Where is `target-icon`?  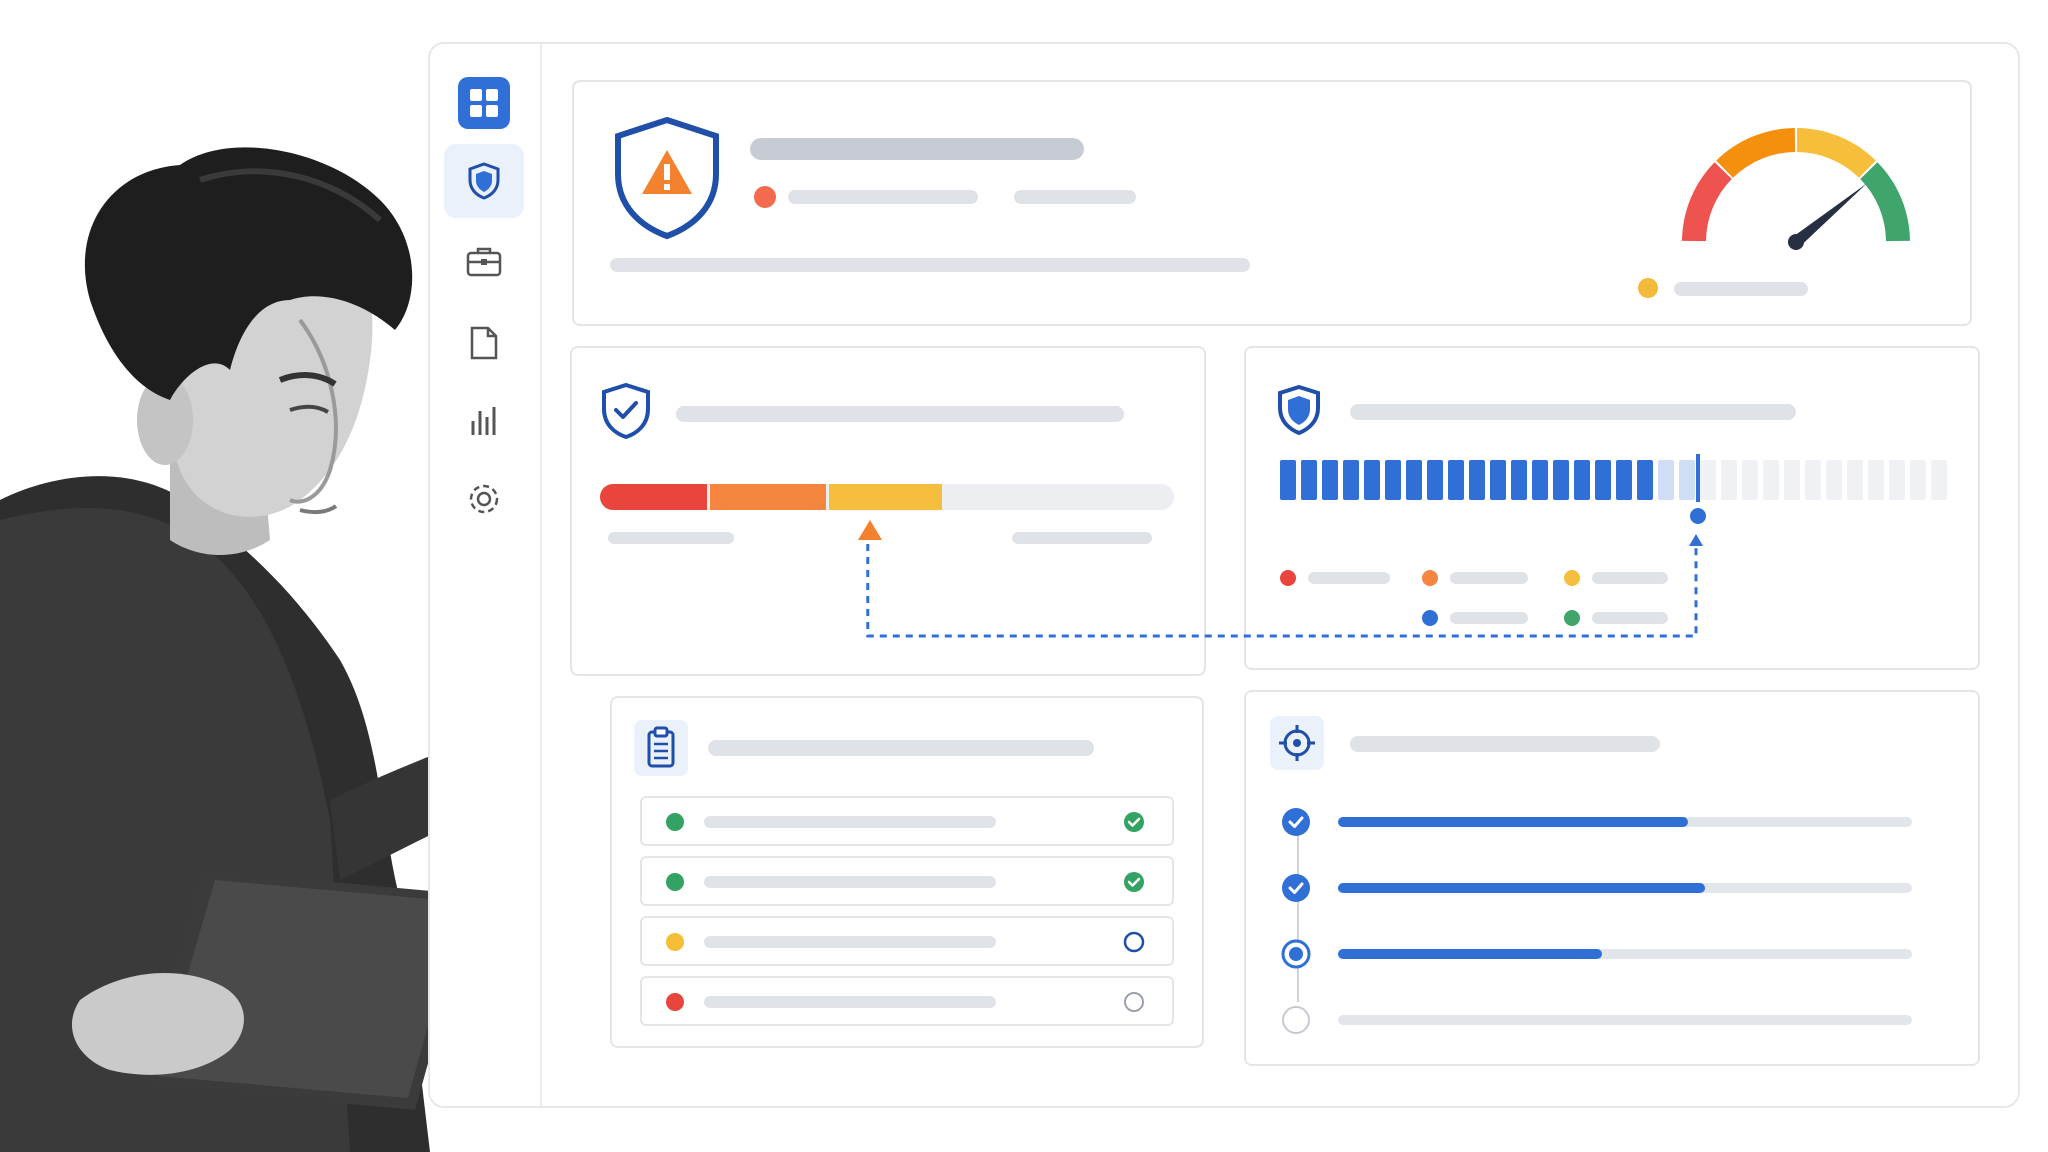 target-icon is located at coordinates (1297, 743).